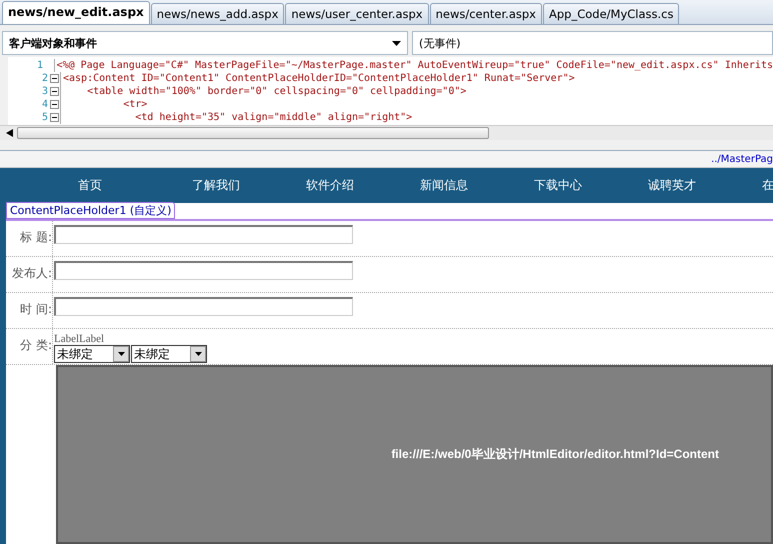  I want to click on master-page-link: ../MasterPag, so click(742, 159).